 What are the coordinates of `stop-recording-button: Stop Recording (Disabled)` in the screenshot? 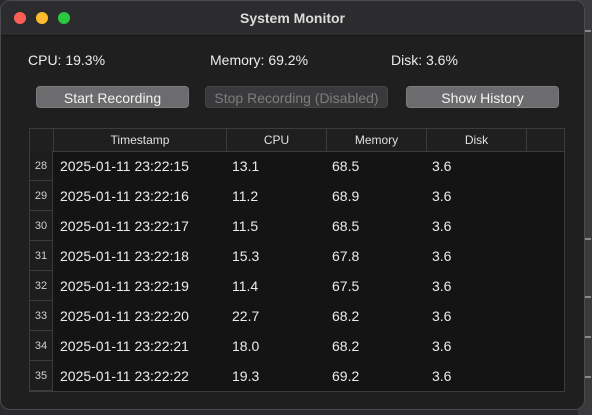 It's located at (296, 97).